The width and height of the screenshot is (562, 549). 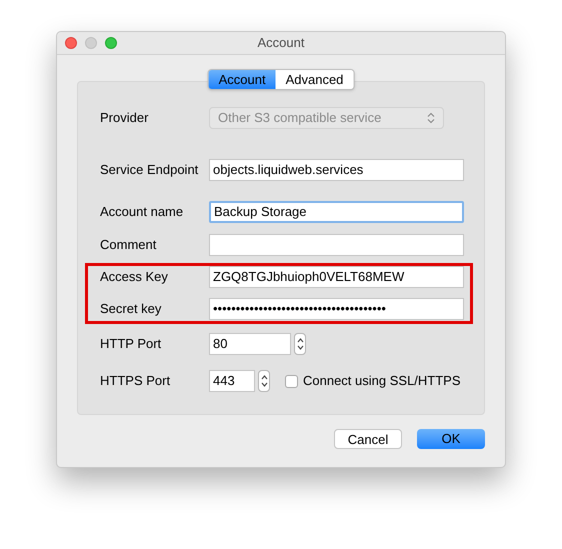 What do you see at coordinates (315, 79) in the screenshot?
I see `tab: Advanced` at bounding box center [315, 79].